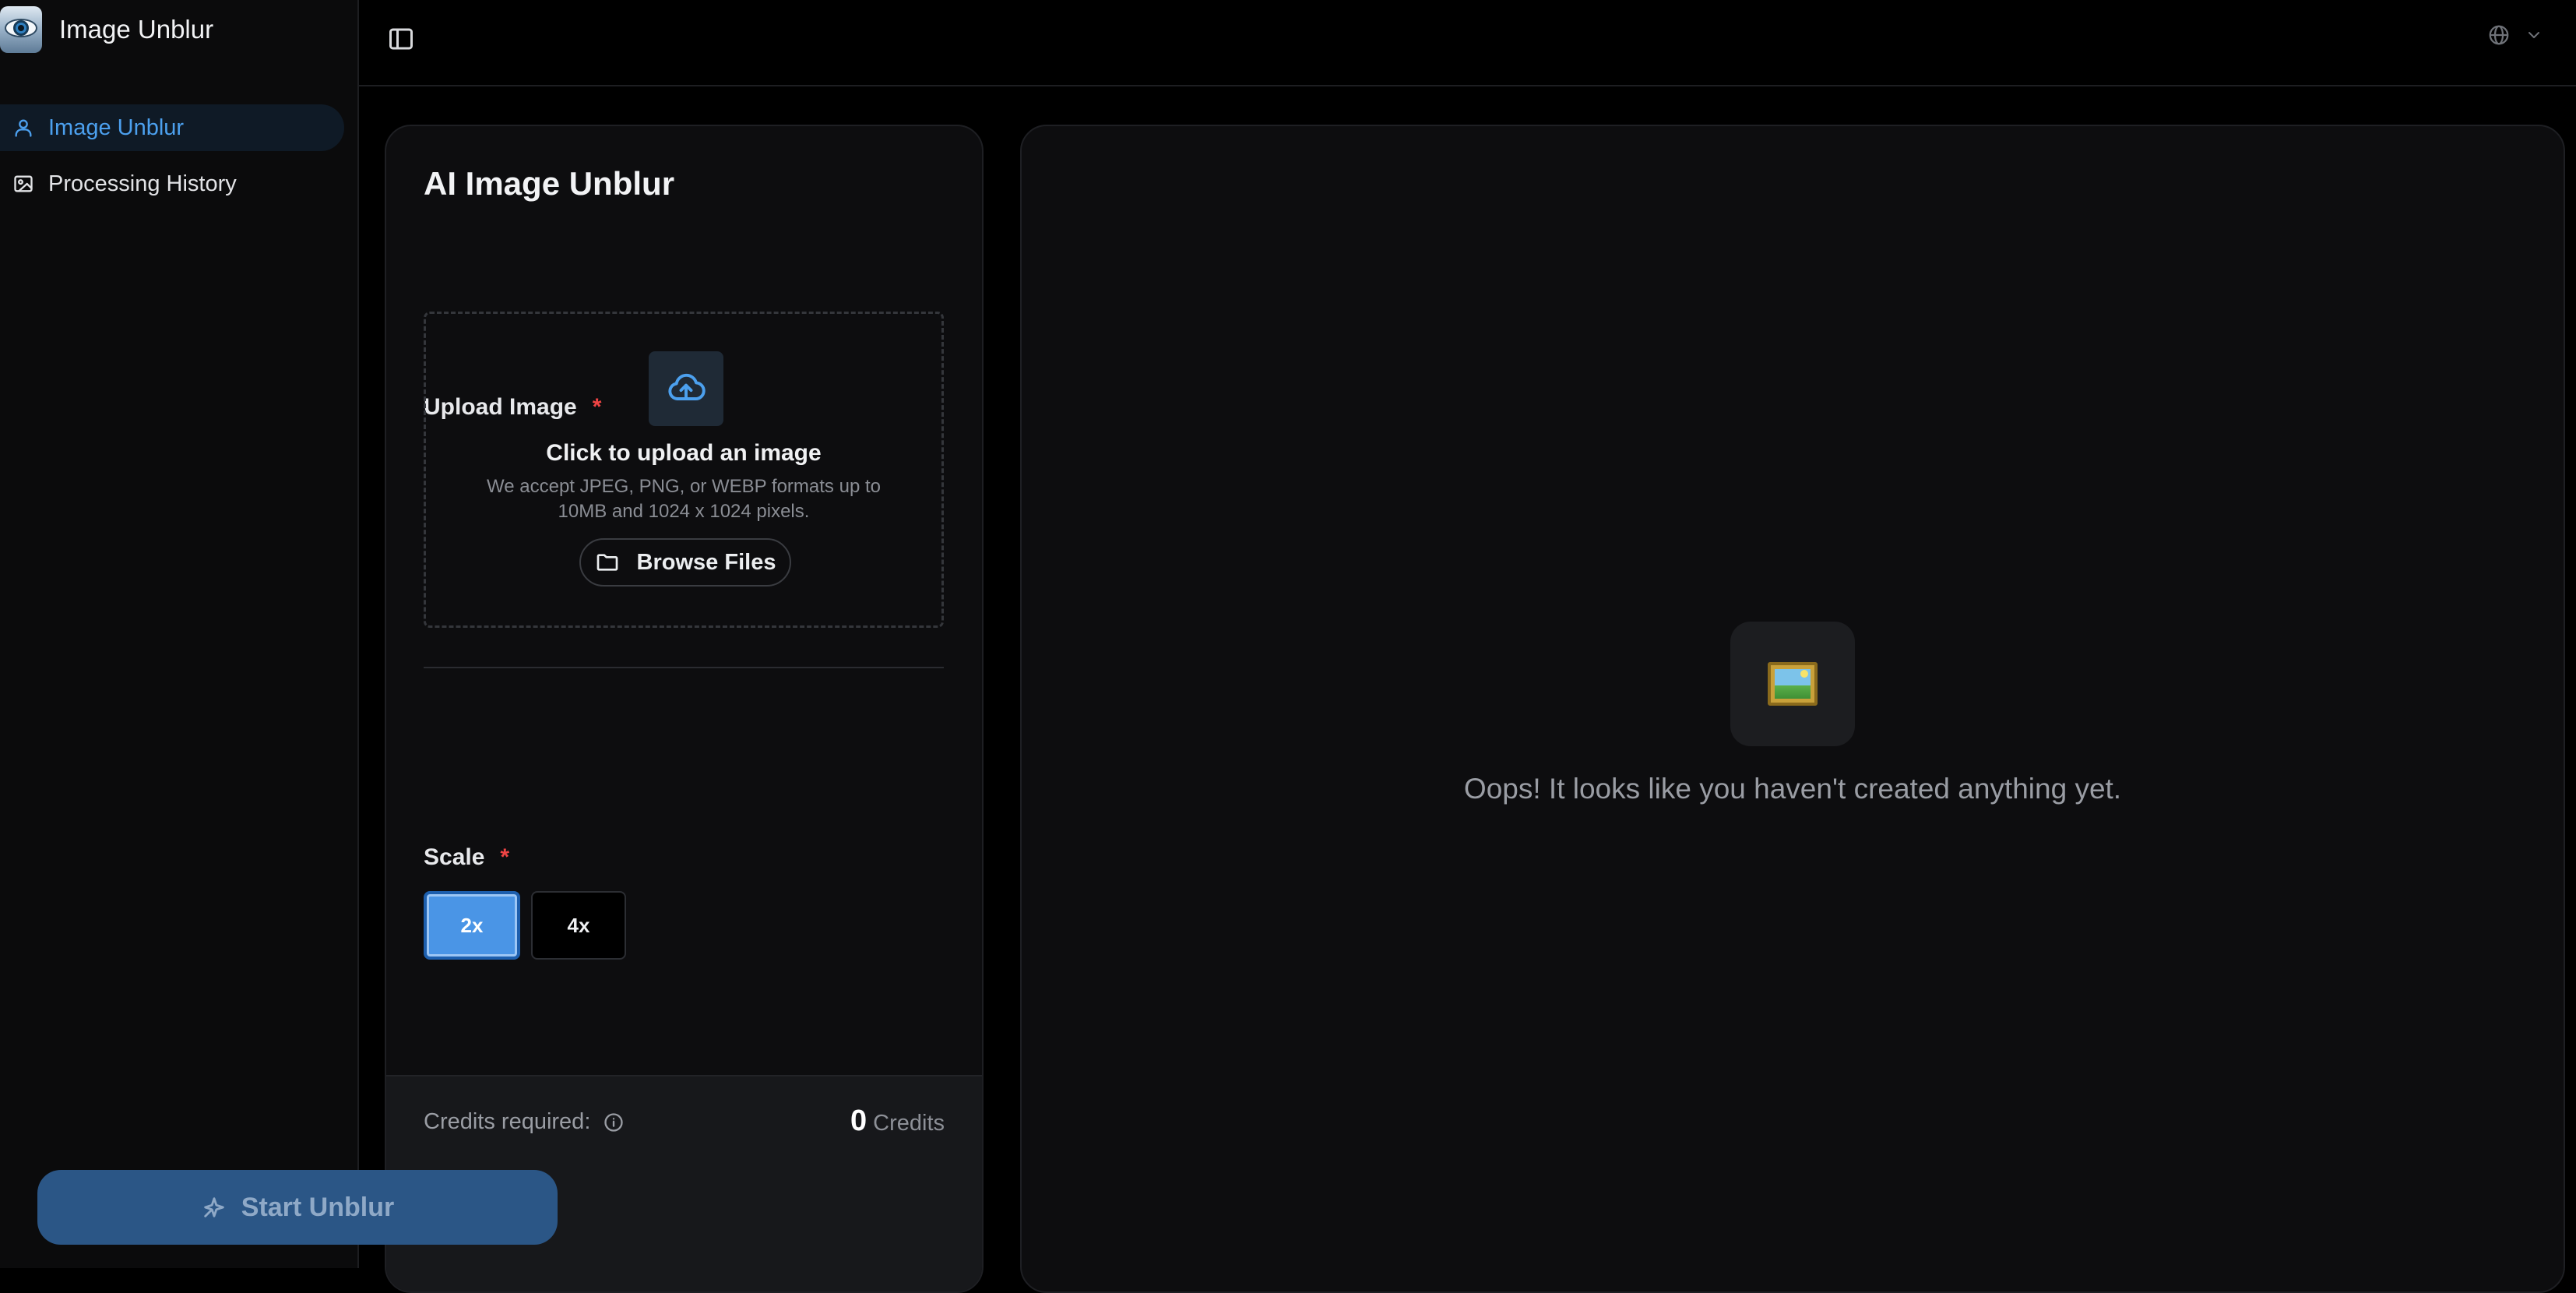 This screenshot has height=1293, width=2576. I want to click on sidebar-item-processing-history: Processing History, so click(172, 183).